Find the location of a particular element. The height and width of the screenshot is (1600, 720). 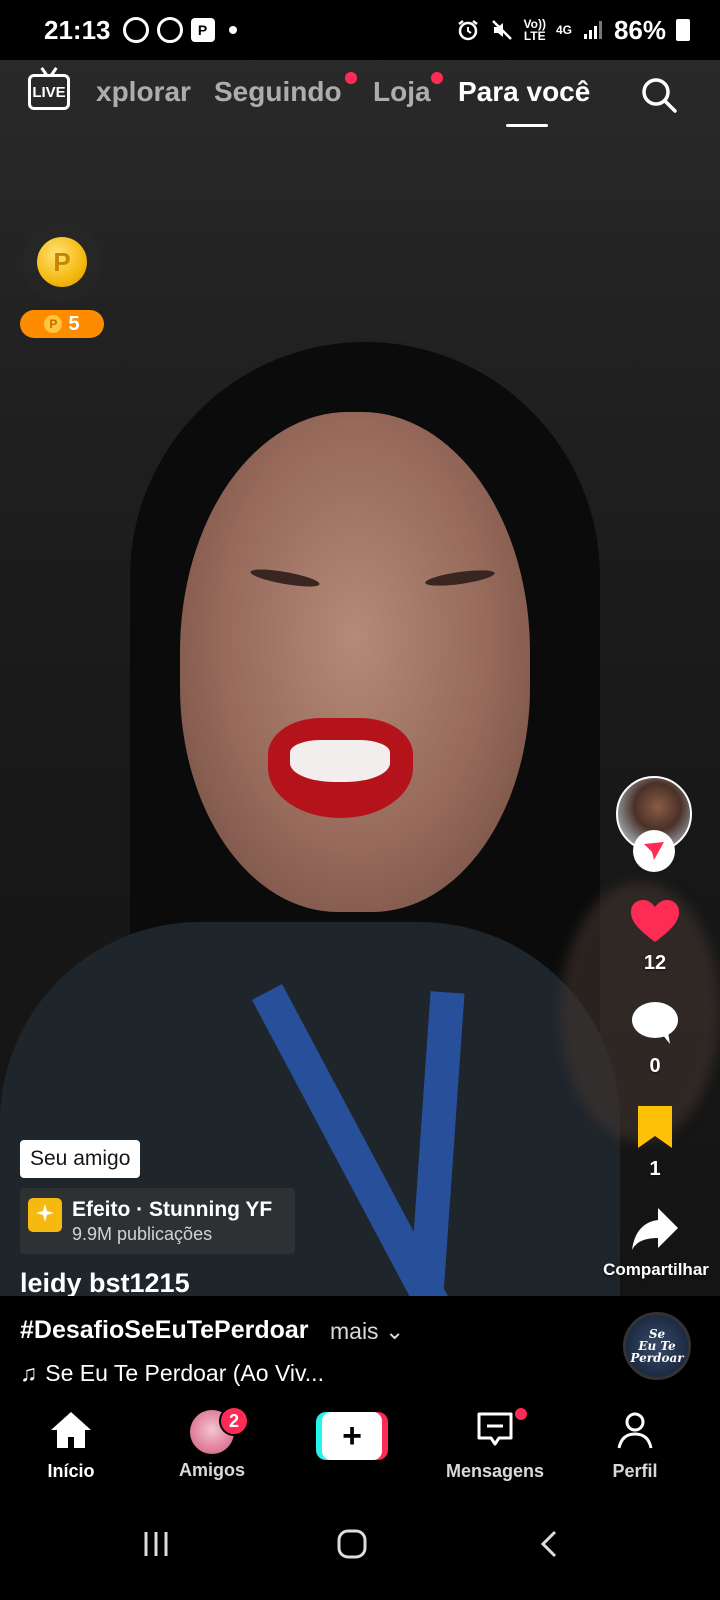

save-count: 1 is located at coordinates (655, 1169).